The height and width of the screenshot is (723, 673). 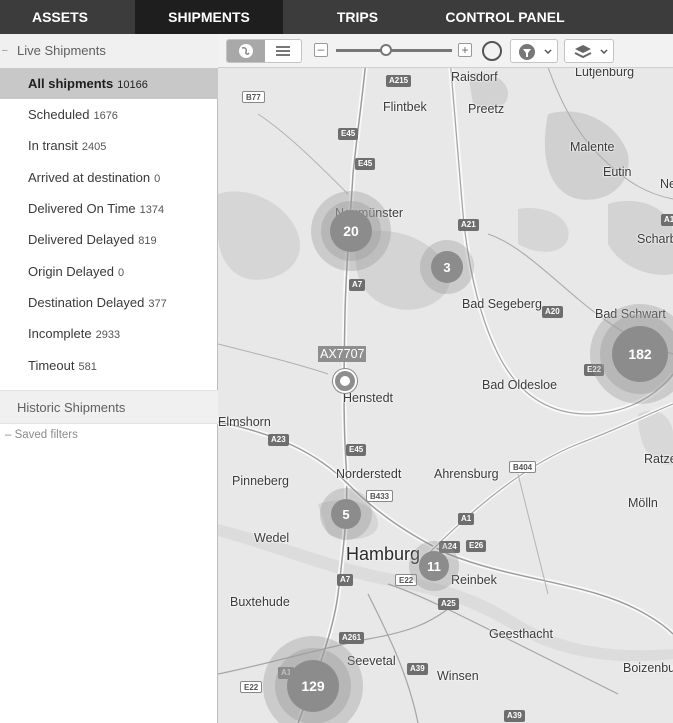 I want to click on shipment-cluster: 11, so click(x=434, y=566).